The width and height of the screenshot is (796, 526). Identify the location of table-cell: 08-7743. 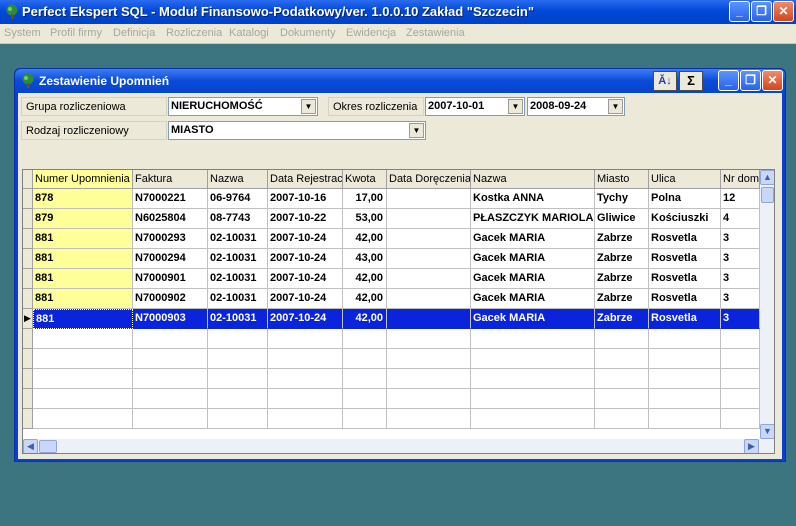
(238, 219).